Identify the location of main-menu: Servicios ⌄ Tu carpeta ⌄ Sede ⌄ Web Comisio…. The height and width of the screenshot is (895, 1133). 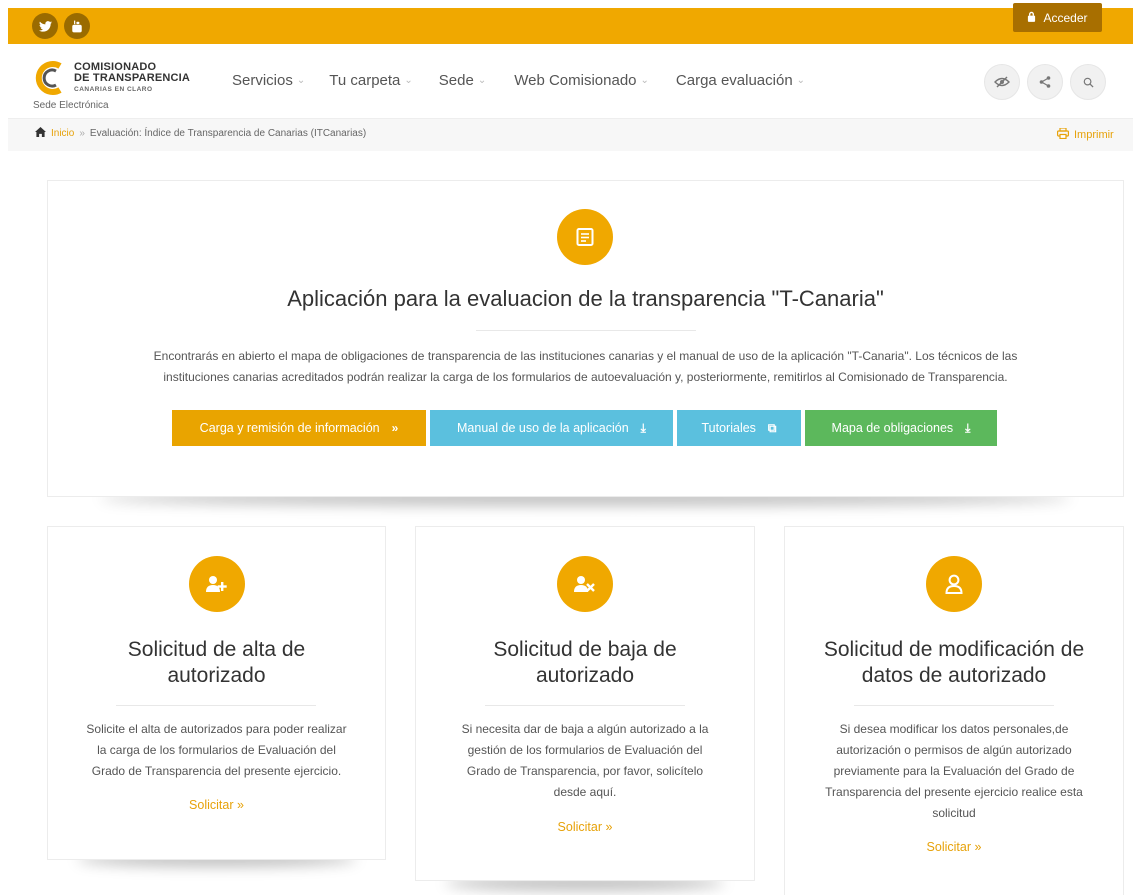
(518, 80).